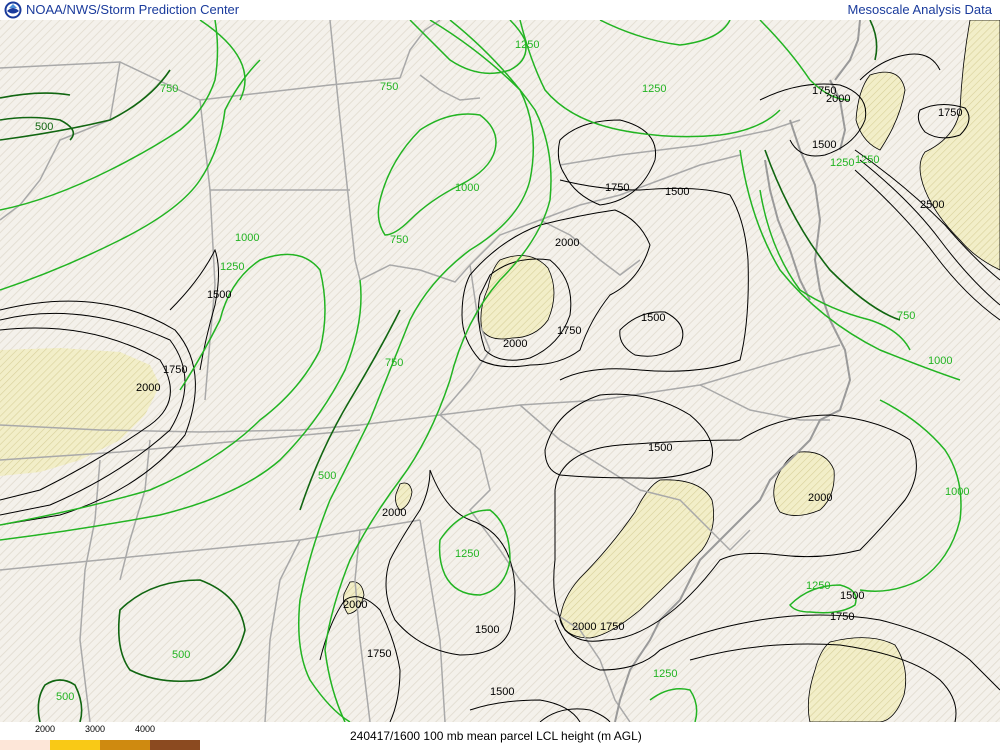 The width and height of the screenshot is (1000, 750). What do you see at coordinates (145, 729) in the screenshot?
I see `legend-tick: 4000` at bounding box center [145, 729].